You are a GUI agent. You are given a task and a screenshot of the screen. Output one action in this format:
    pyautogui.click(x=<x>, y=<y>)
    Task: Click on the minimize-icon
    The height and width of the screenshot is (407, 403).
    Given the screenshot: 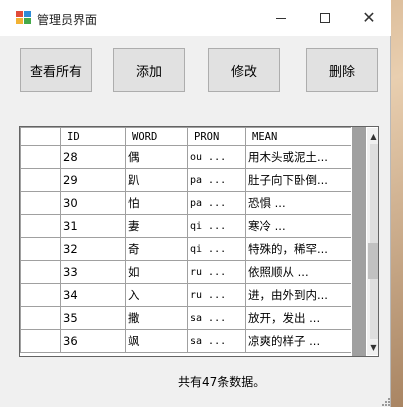 What is the action you would take?
    pyautogui.click(x=281, y=18)
    